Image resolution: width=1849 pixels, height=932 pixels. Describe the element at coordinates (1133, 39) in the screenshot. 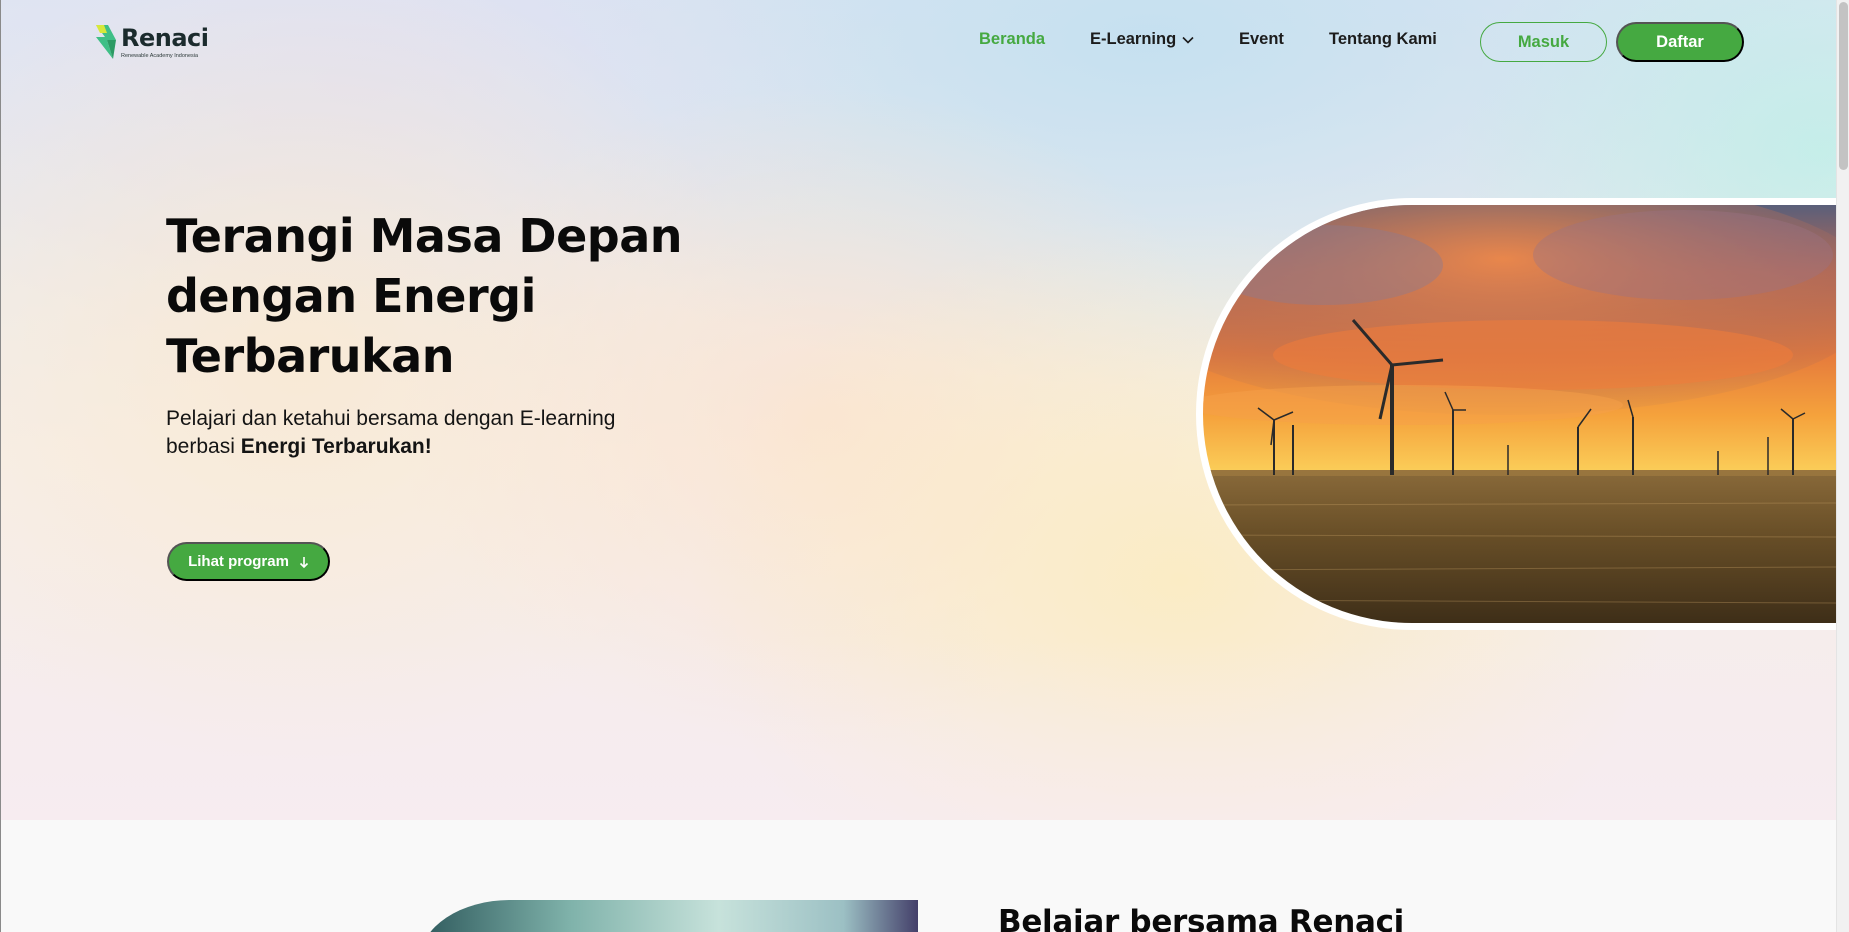

I see `nav-item-e-learning-label: E-Learning` at that location.